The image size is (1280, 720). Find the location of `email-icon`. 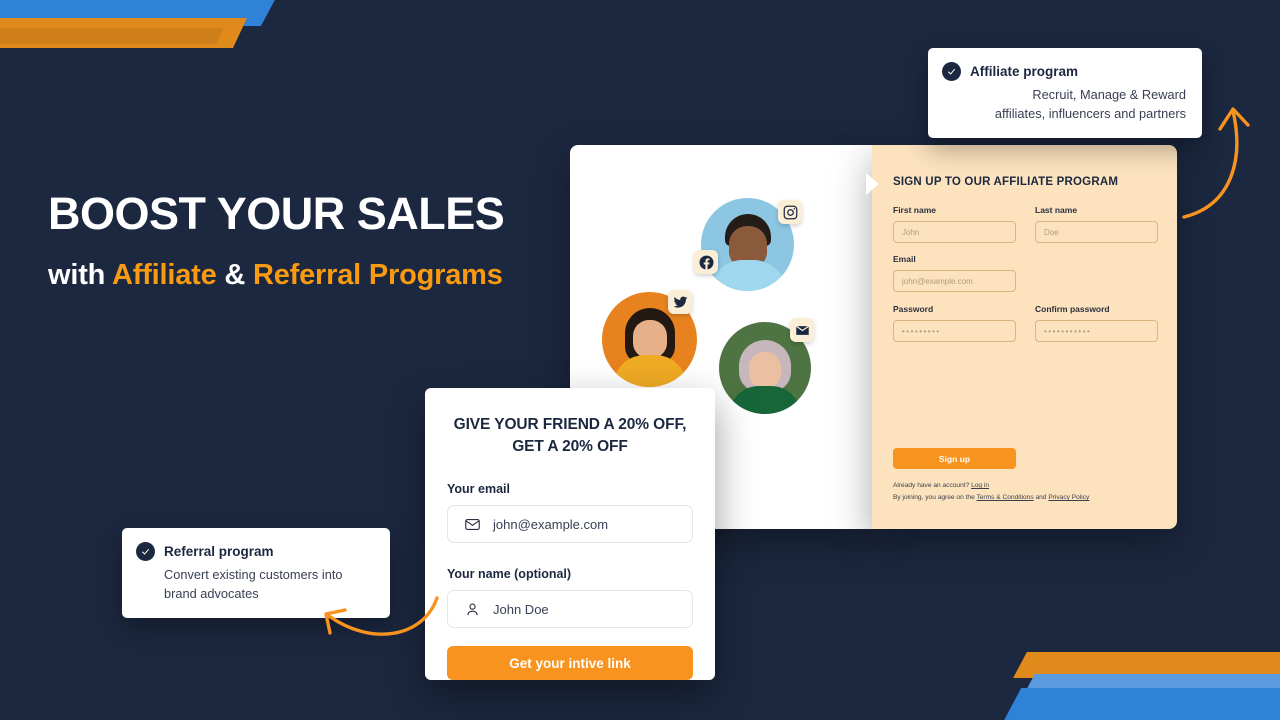

email-icon is located at coordinates (802, 330).